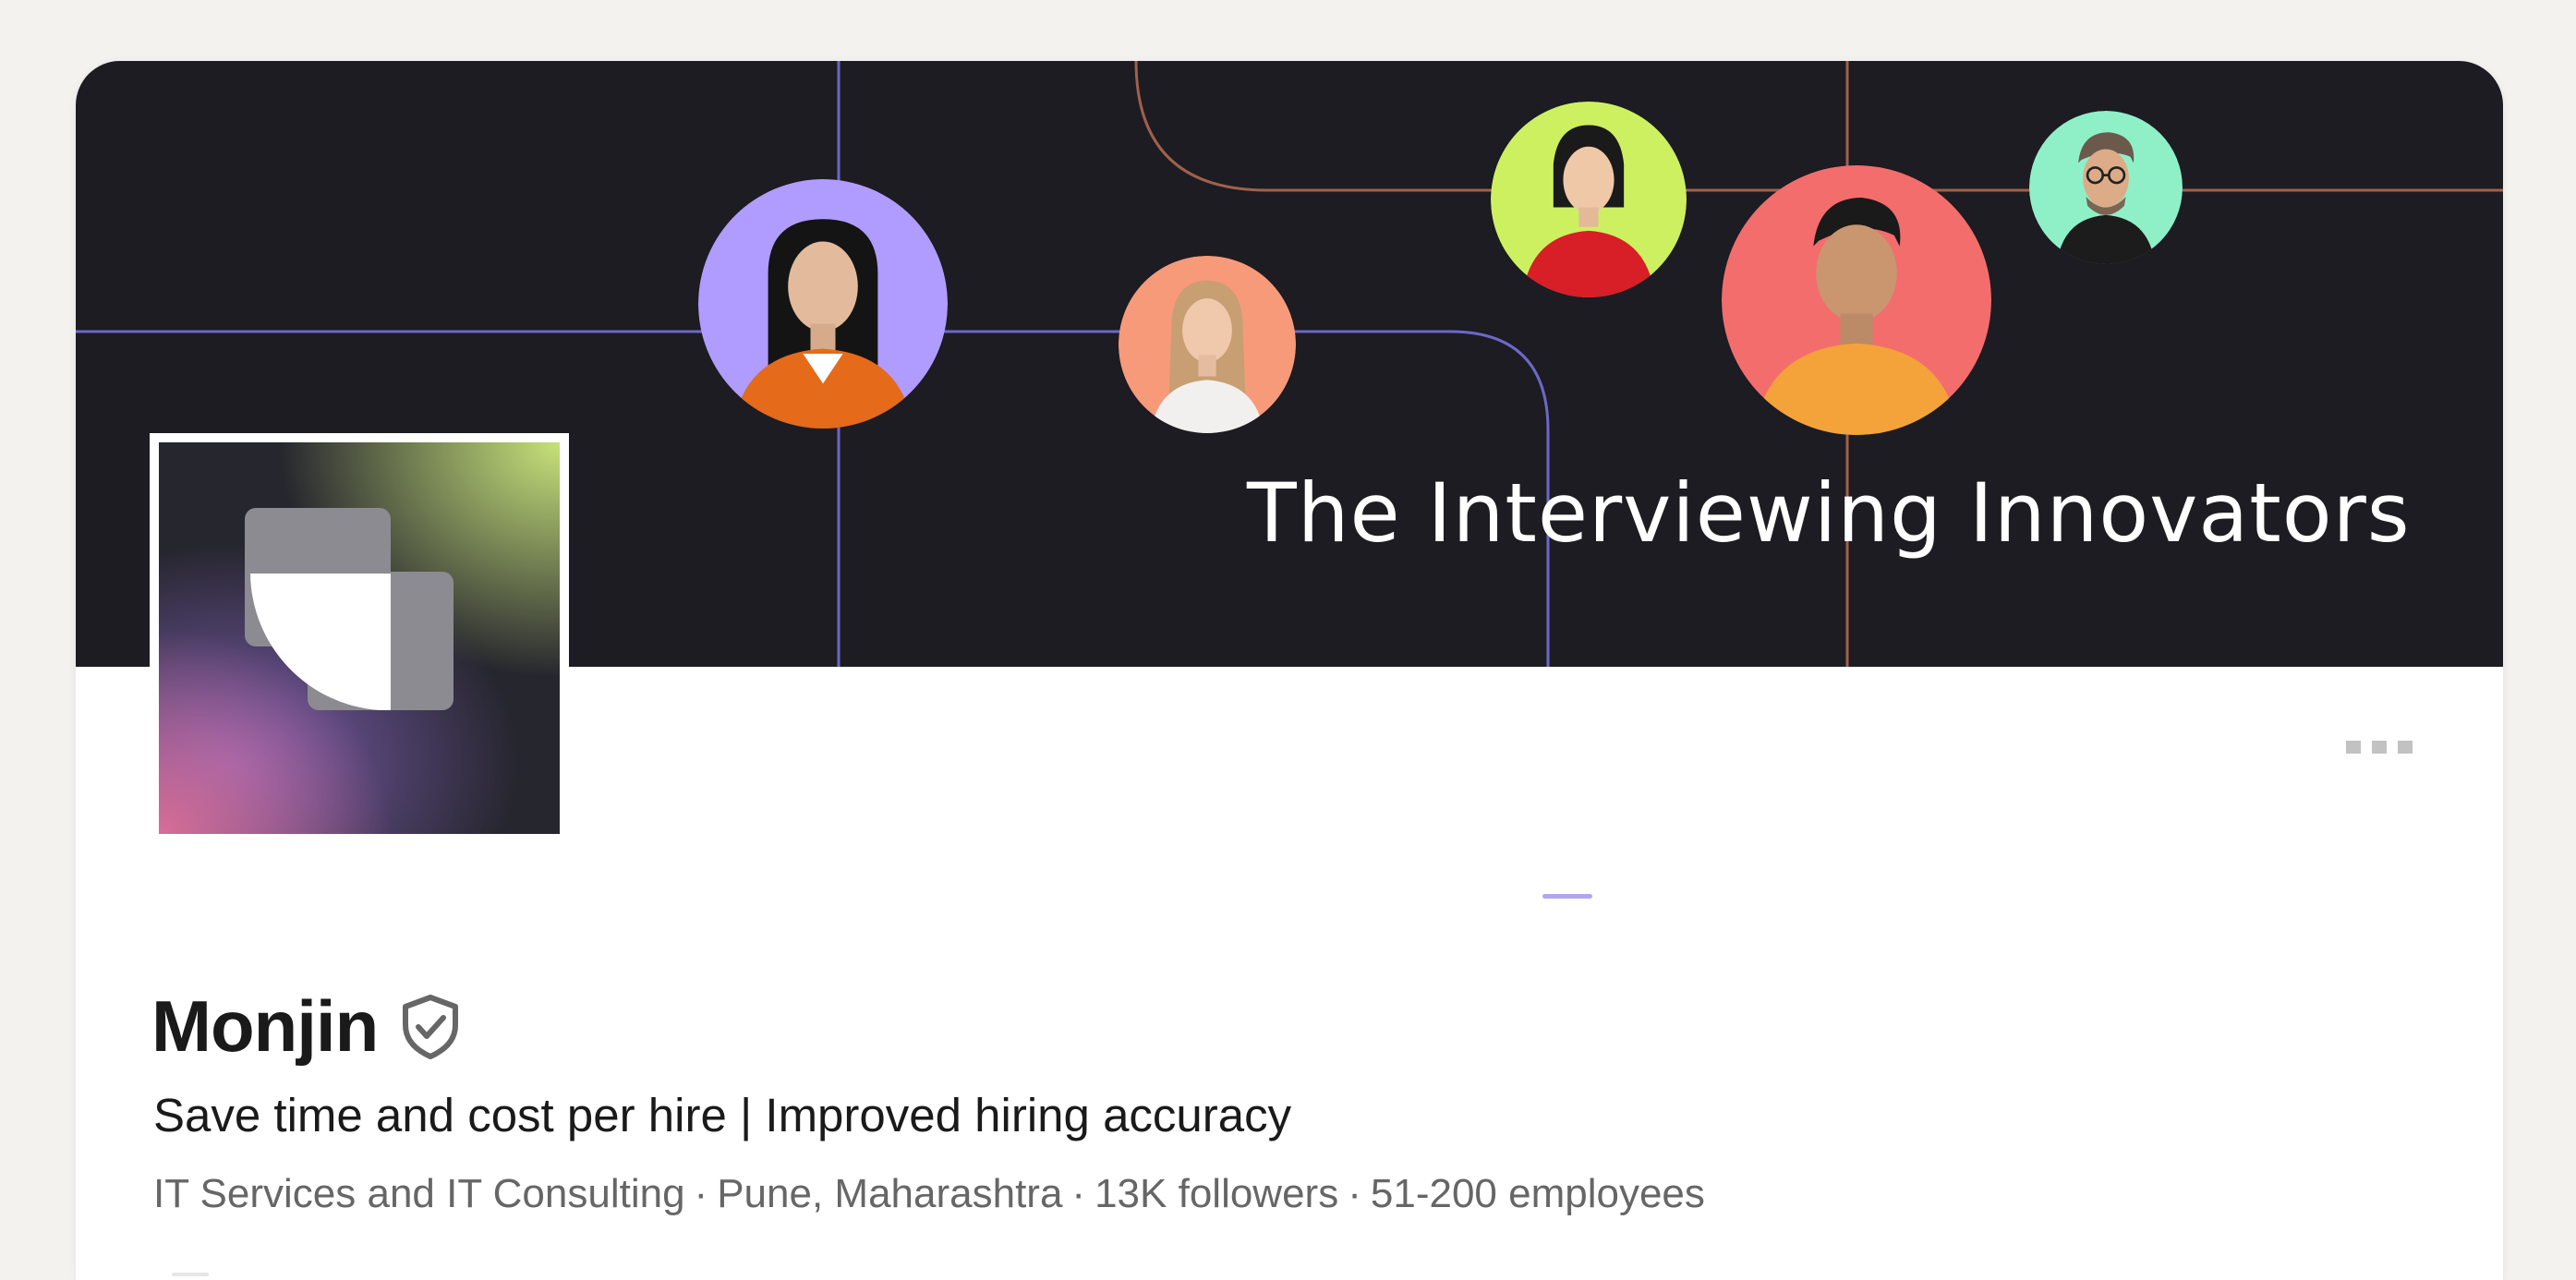  What do you see at coordinates (419, 1193) in the screenshot?
I see `company-industry: IT Services and IT Consulting` at bounding box center [419, 1193].